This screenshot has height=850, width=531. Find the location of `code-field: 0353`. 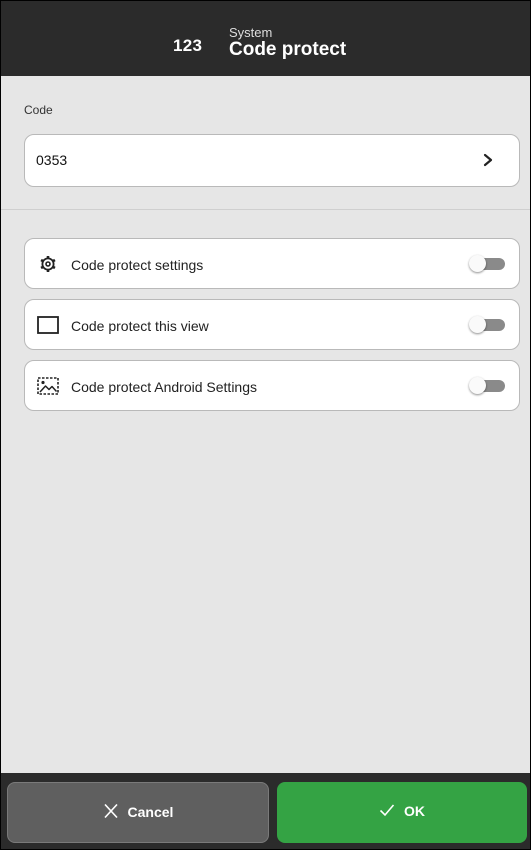

code-field: 0353 is located at coordinates (272, 160).